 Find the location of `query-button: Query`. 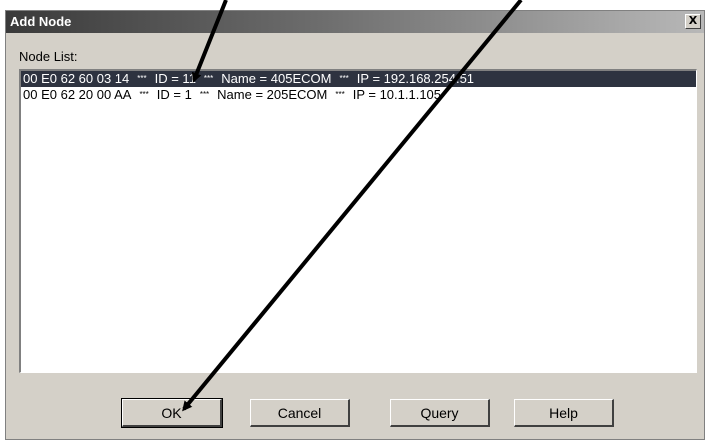

query-button: Query is located at coordinates (440, 413).